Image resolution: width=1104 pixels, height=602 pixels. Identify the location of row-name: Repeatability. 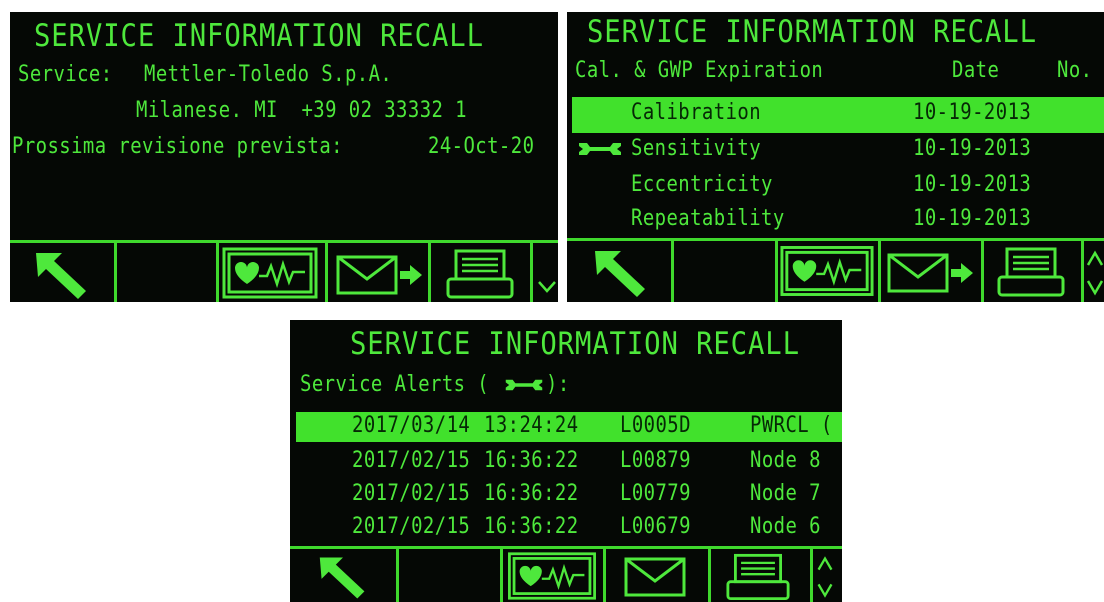
(708, 218).